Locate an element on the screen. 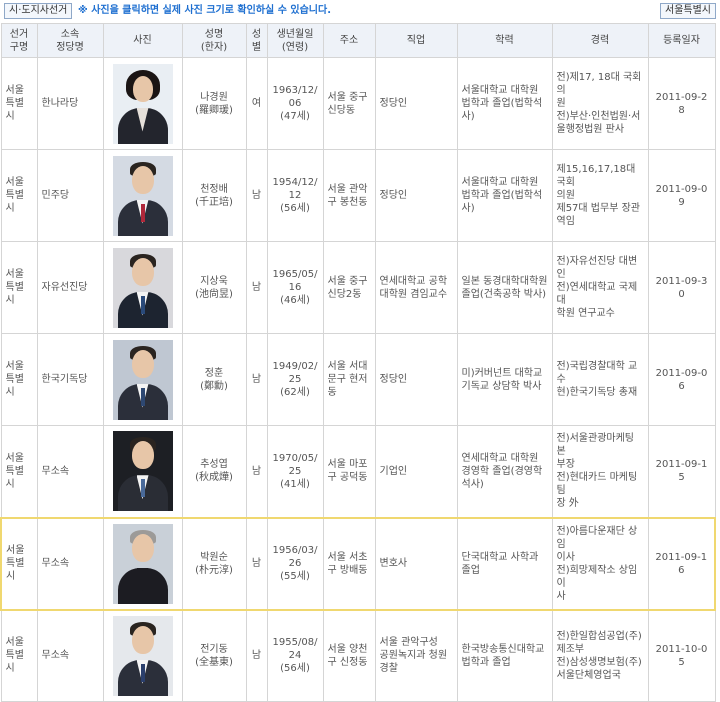 The width and height of the screenshot is (720, 702). cell-job: 변호사 is located at coordinates (416, 563).